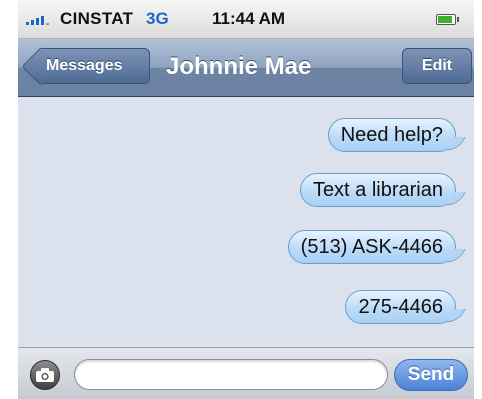 Image resolution: width=482 pixels, height=399 pixels. Describe the element at coordinates (377, 190) in the screenshot. I see `message-bubble: Text a librarian` at that location.